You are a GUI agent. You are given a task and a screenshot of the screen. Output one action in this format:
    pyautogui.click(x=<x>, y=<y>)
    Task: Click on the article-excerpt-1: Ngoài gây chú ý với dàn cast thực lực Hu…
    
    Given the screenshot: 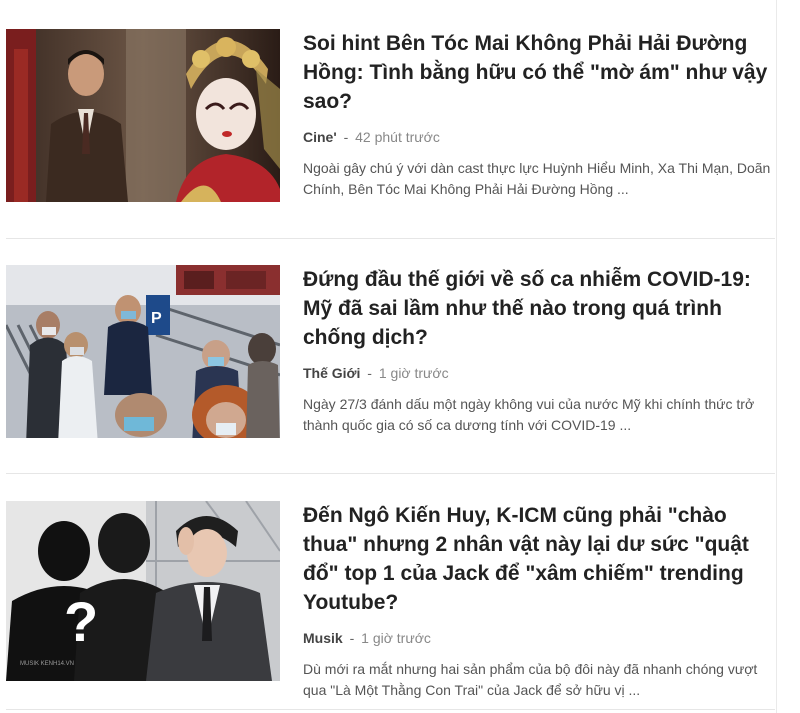 What is the action you would take?
    pyautogui.click(x=537, y=178)
    